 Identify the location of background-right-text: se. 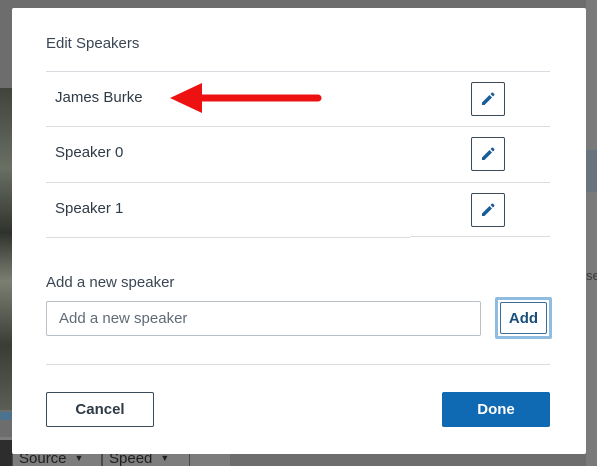
(591, 275).